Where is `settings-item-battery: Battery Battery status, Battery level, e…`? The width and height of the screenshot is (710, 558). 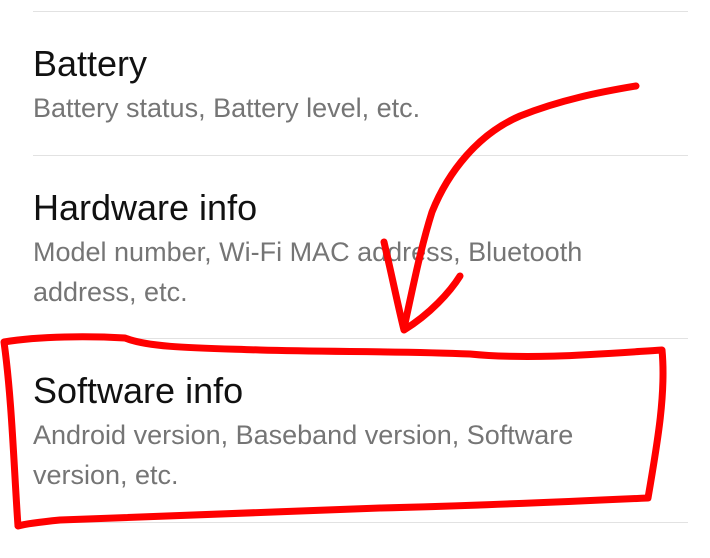
settings-item-battery: Battery Battery status, Battery level, e… is located at coordinates (341, 85).